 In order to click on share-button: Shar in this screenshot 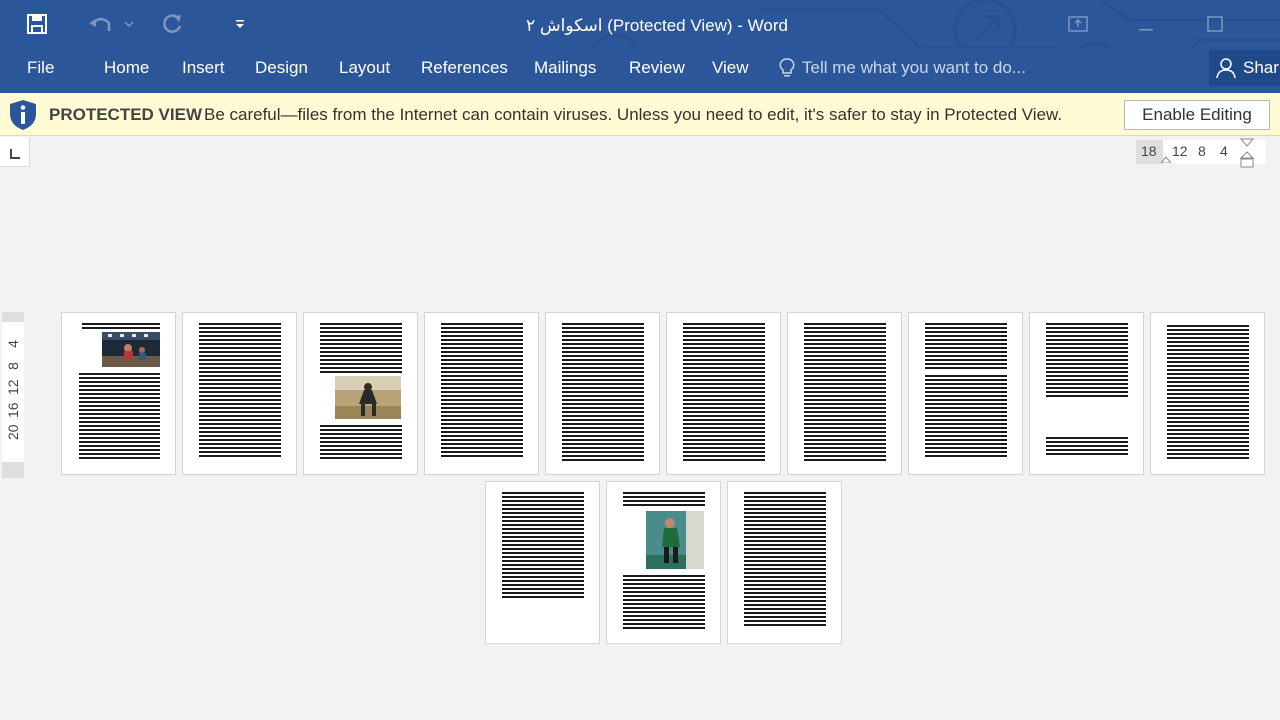, I will do `click(1244, 68)`.